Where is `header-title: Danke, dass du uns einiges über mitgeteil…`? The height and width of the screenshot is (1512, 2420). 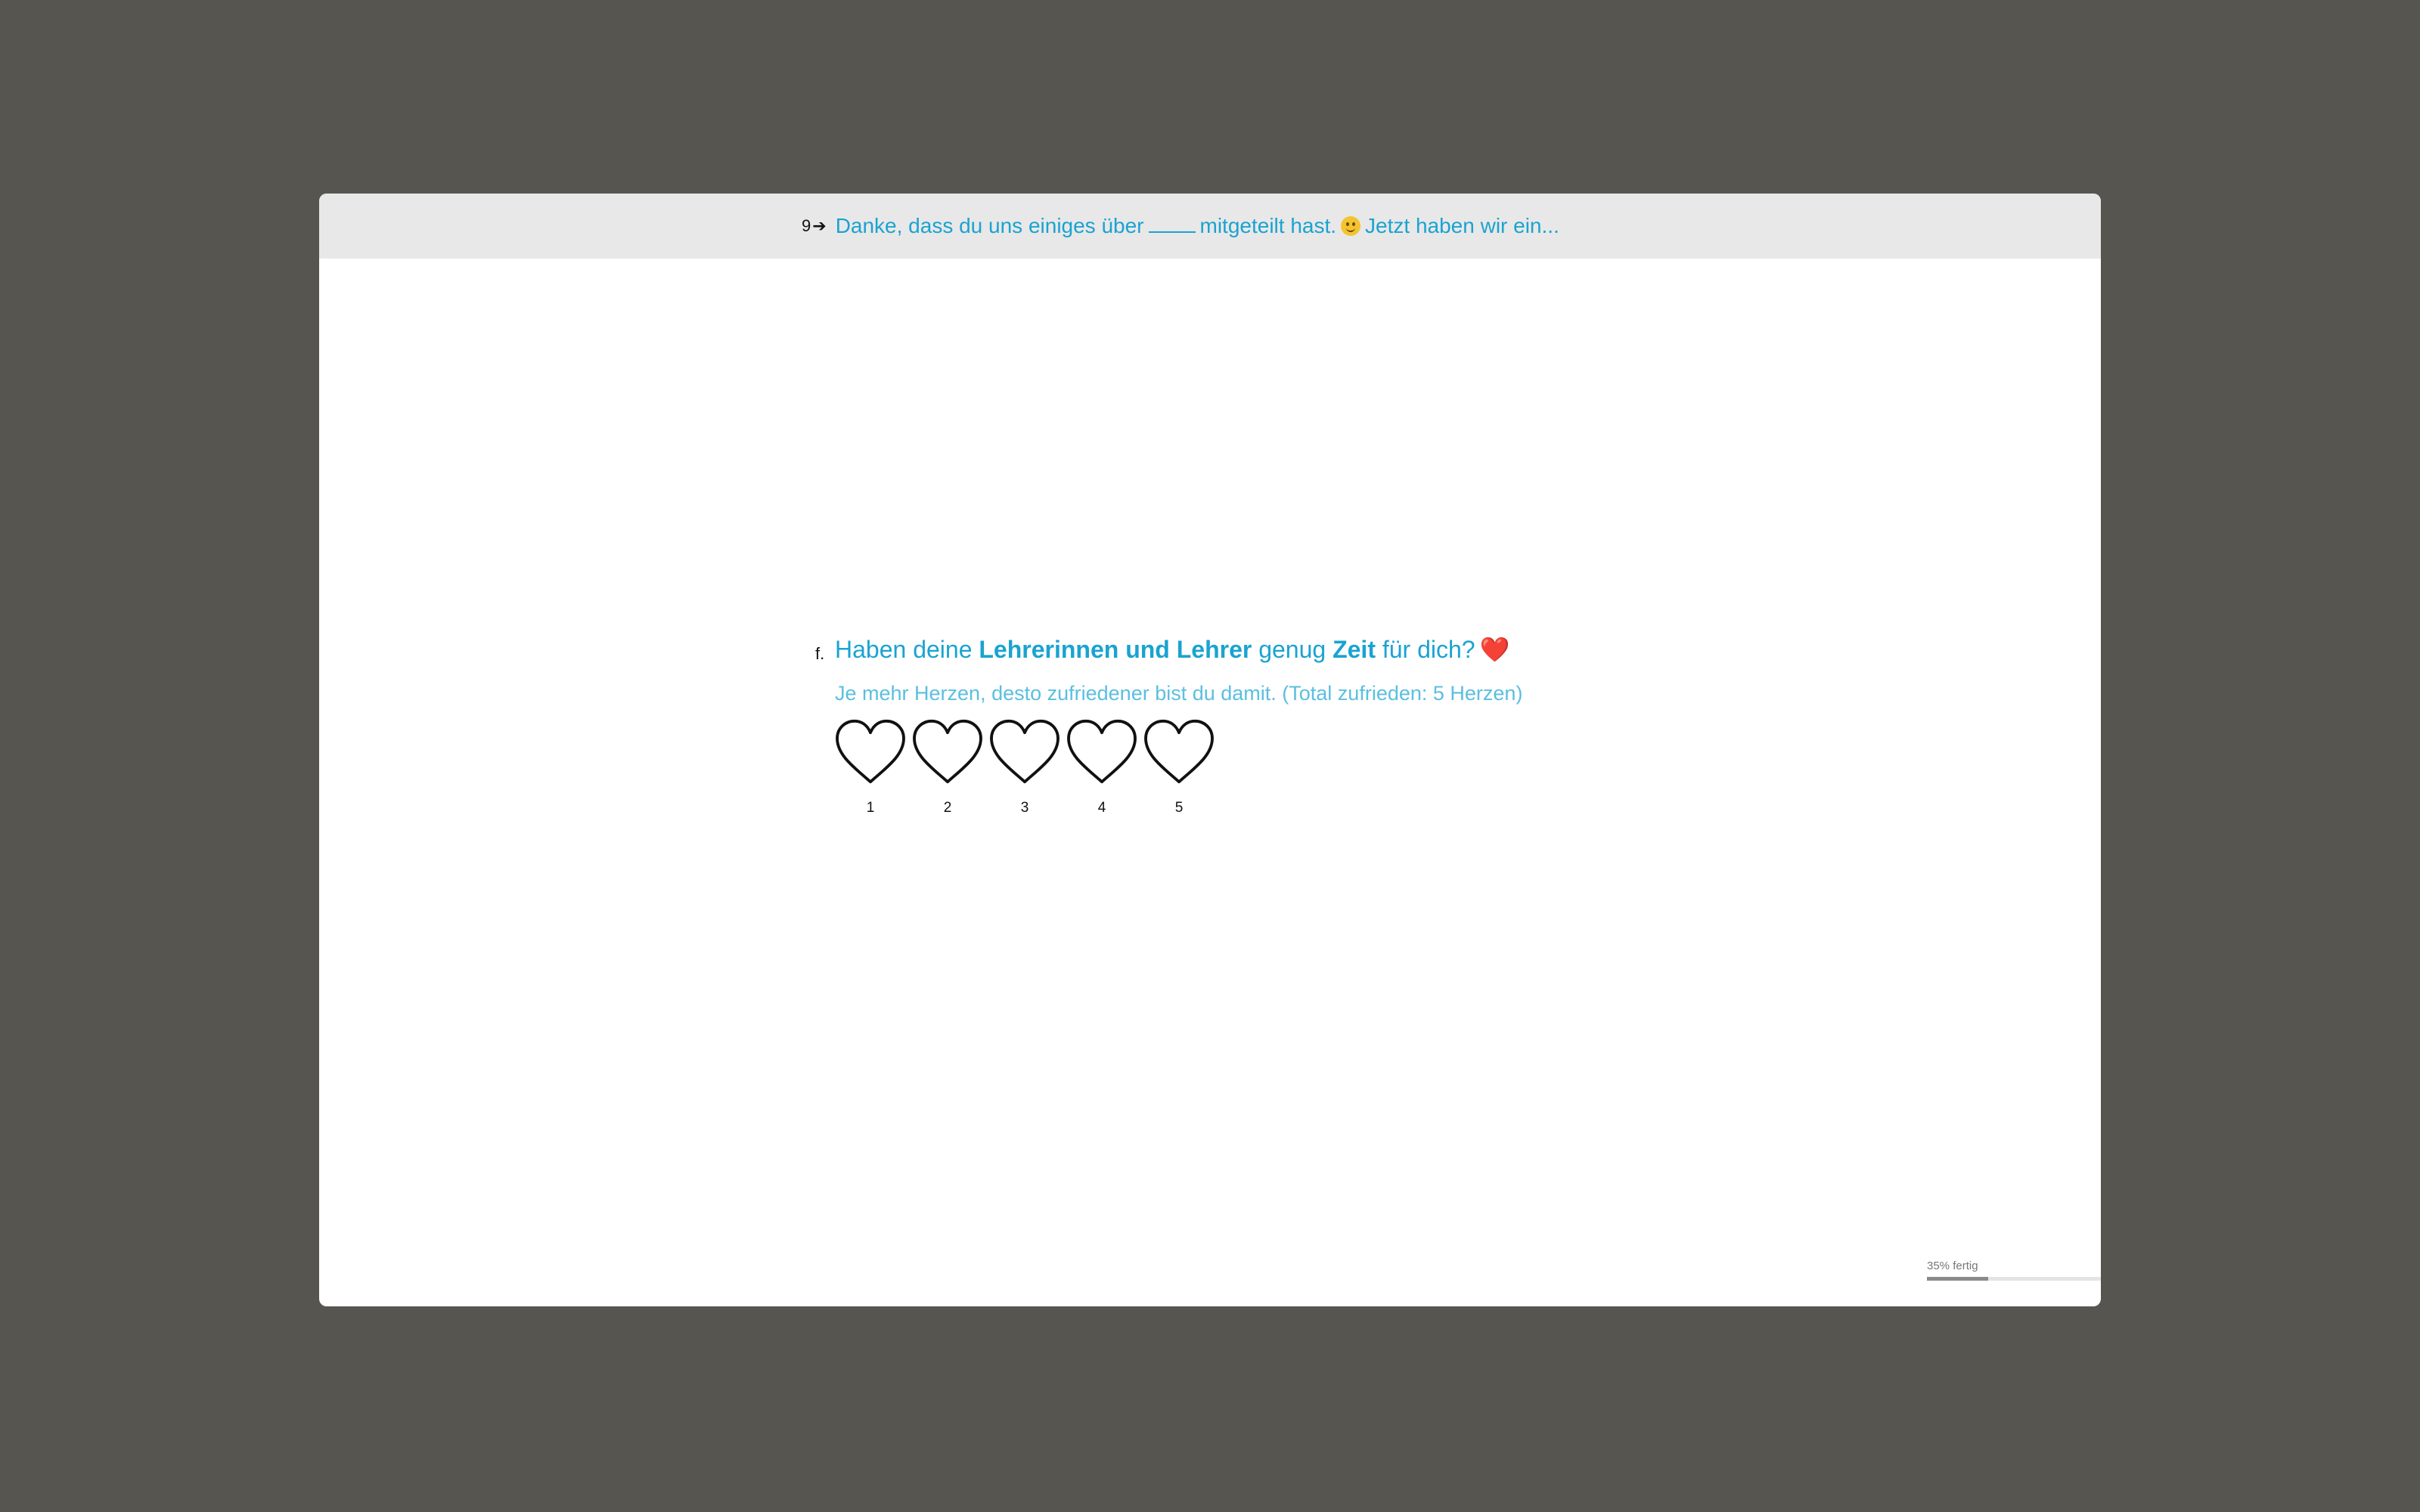
header-title: Danke, dass du uns einiges über mitgeteil… is located at coordinates (1197, 226).